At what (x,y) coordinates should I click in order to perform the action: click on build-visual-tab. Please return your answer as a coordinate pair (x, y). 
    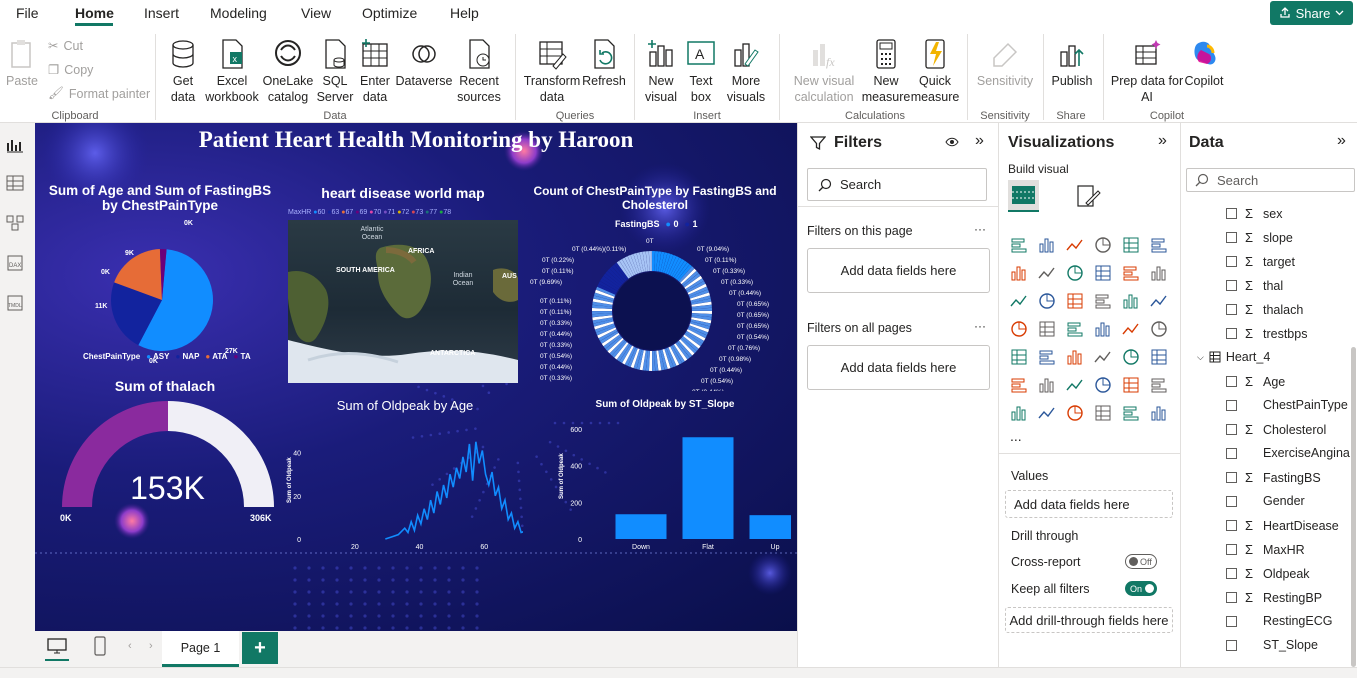
    Looking at the image, I should click on (1023, 196).